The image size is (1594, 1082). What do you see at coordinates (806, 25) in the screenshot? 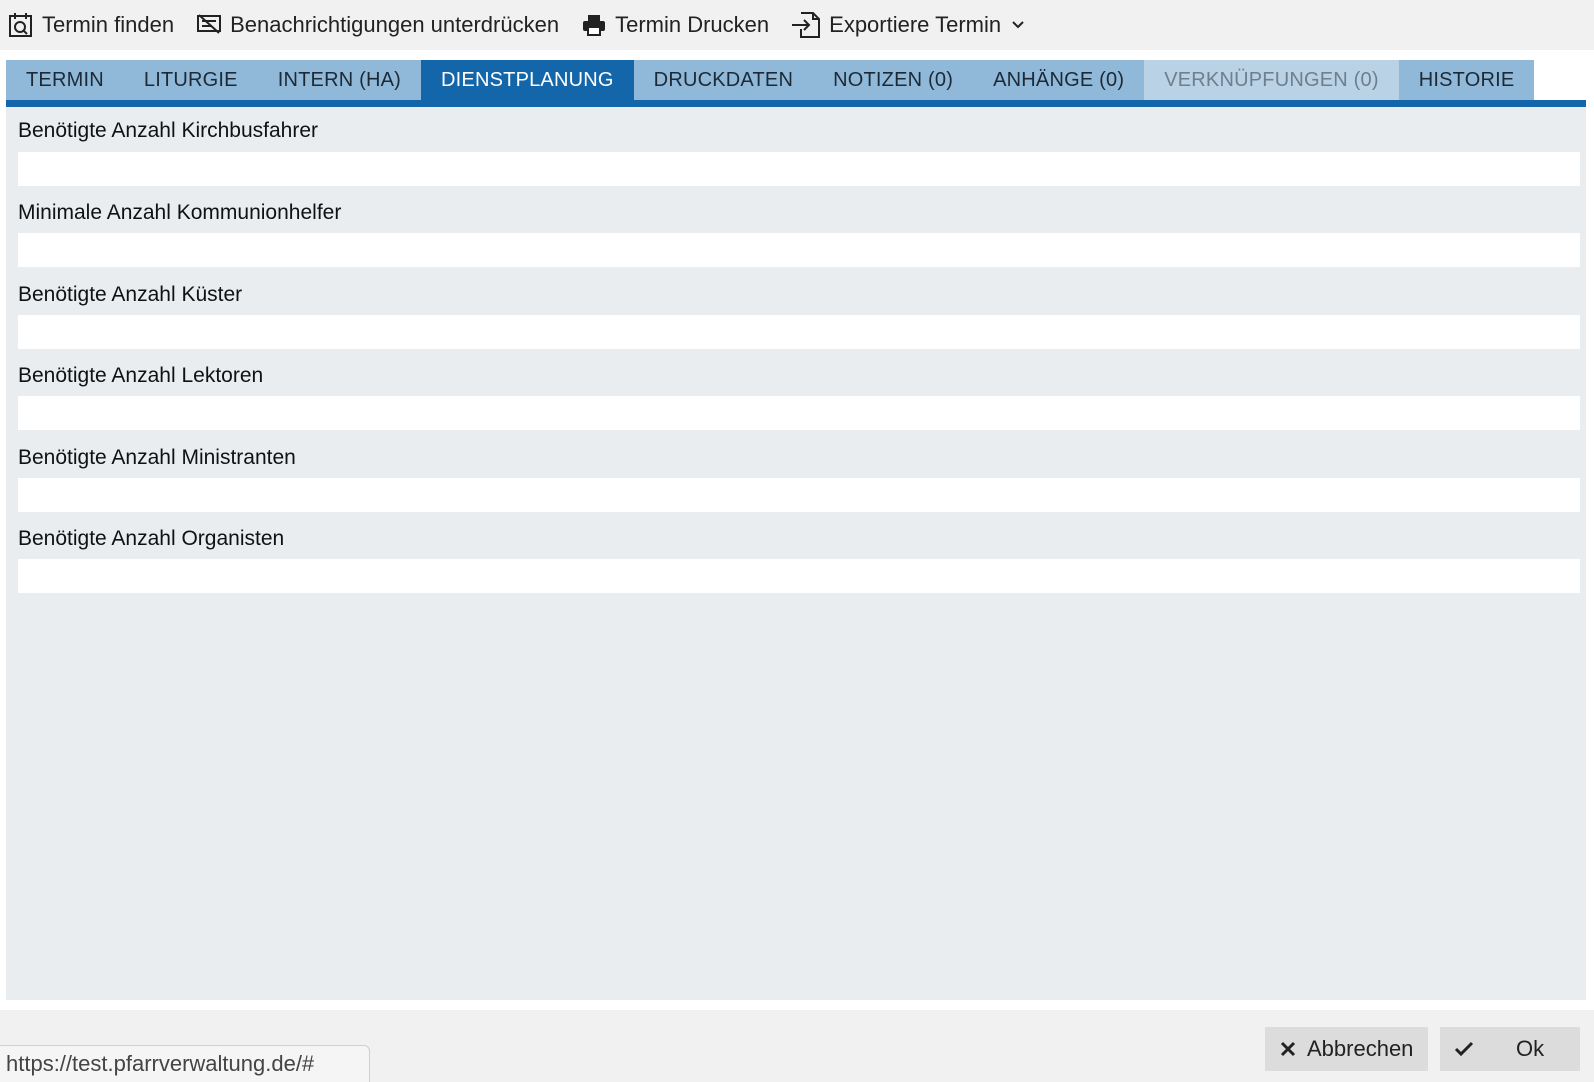
I see `file-export-icon` at bounding box center [806, 25].